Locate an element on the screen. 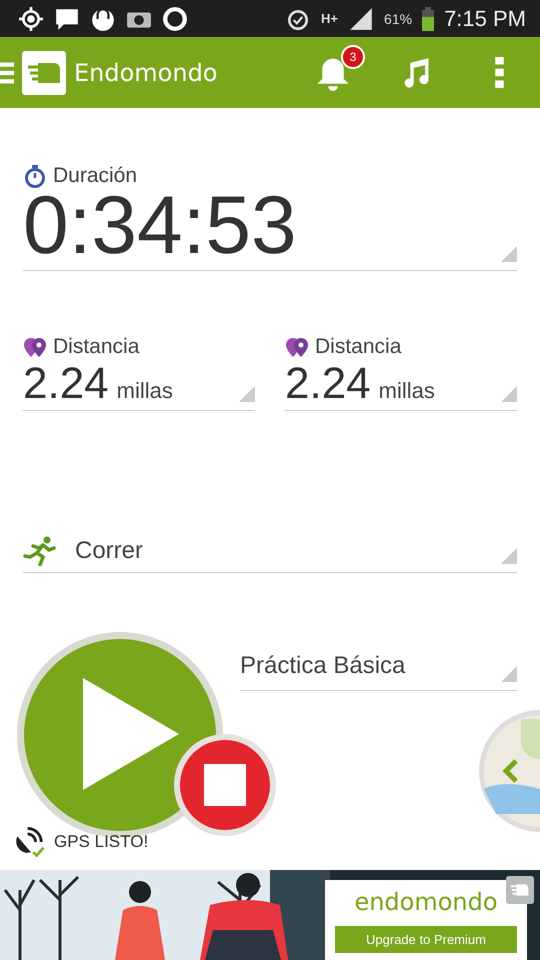 This screenshot has height=960, width=540. signal-icon is located at coordinates (361, 19).